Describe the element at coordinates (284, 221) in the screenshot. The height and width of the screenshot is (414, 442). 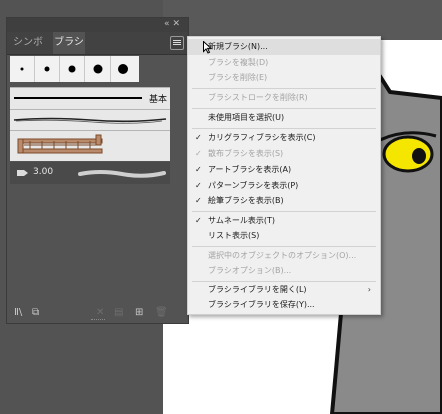
I see `menu-thumbnail-view: ✓ サムネール表示(T)` at that location.